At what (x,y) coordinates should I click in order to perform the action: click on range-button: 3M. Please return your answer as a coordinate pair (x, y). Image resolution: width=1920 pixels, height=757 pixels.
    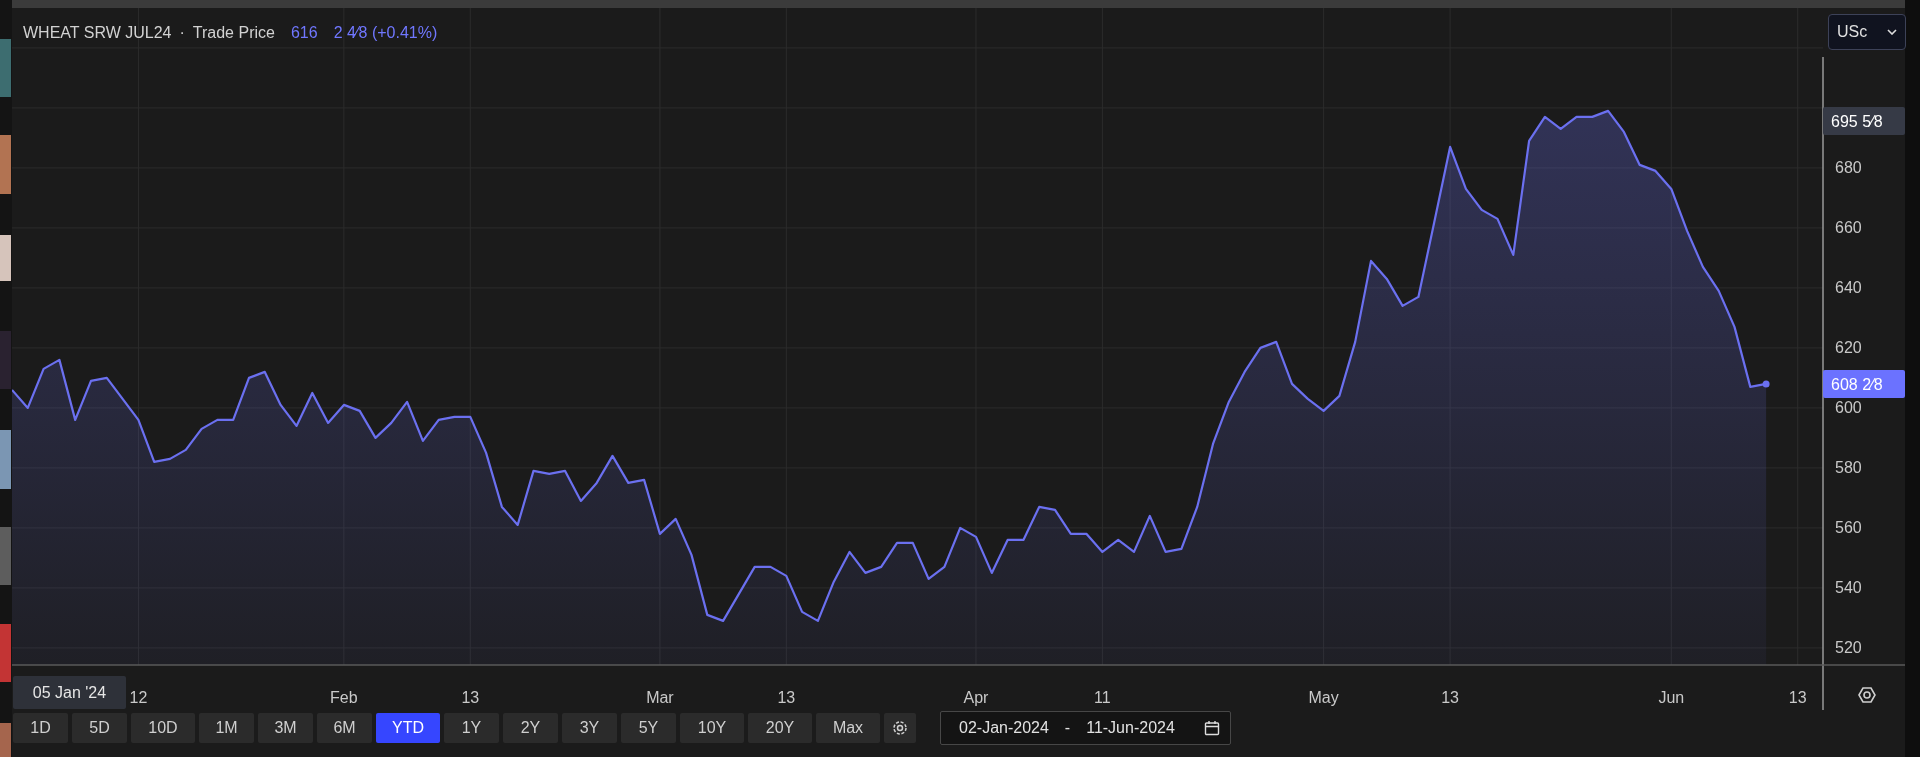
    Looking at the image, I should click on (285, 728).